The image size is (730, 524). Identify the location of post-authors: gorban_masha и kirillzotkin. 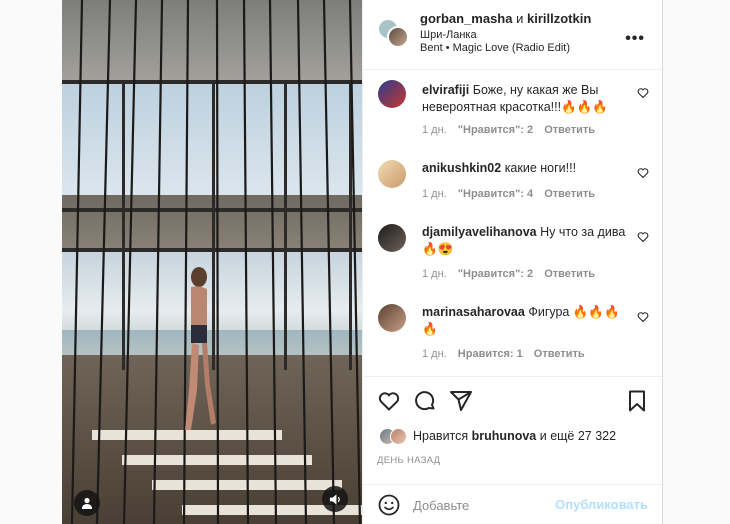
(505, 18).